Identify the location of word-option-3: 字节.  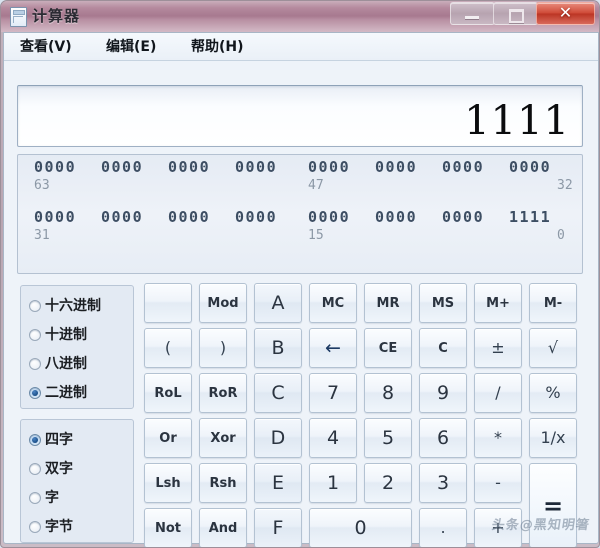
(51, 526).